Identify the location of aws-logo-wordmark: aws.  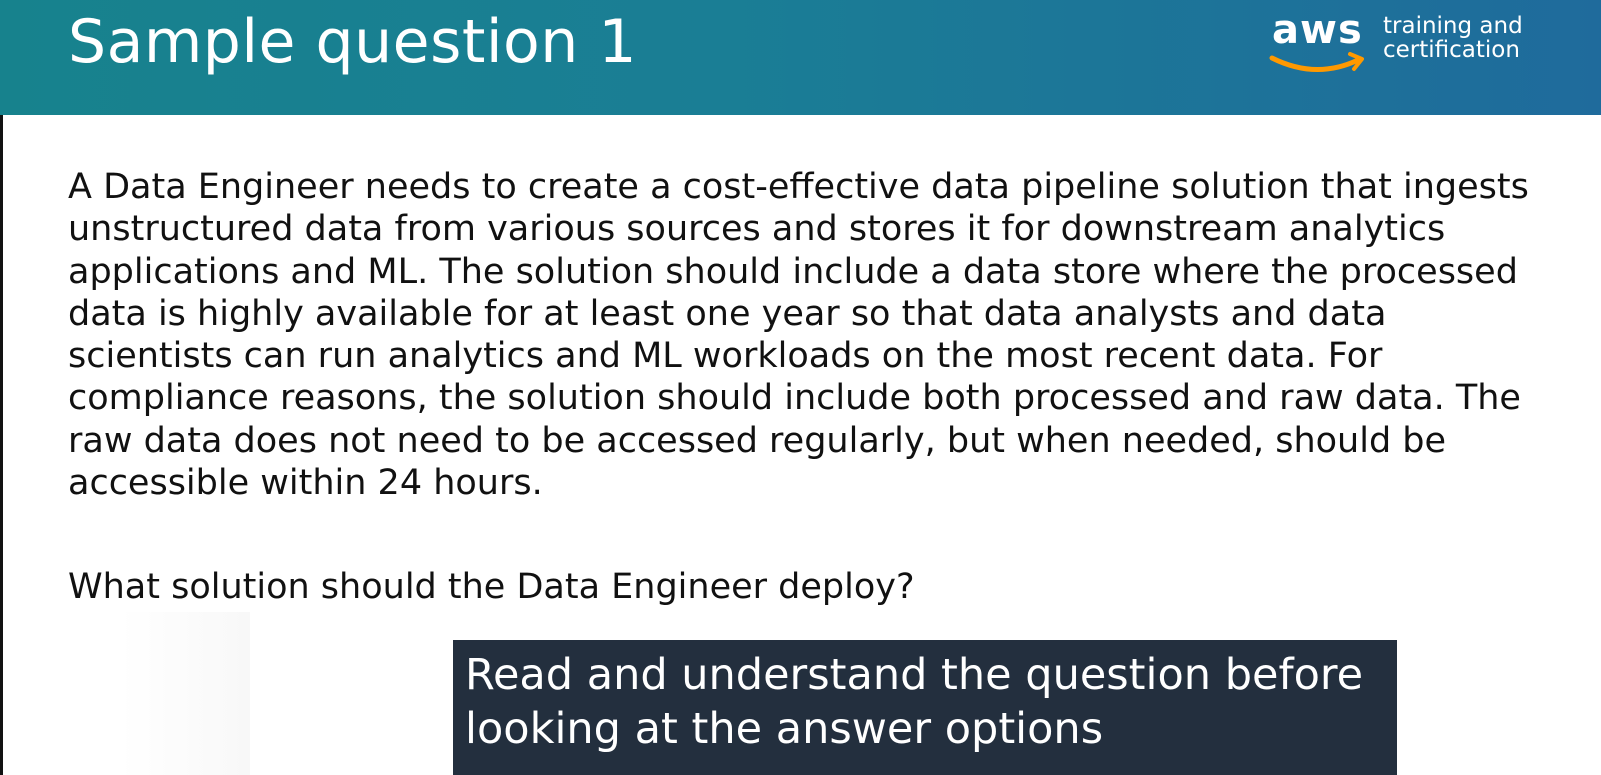
(1317, 30).